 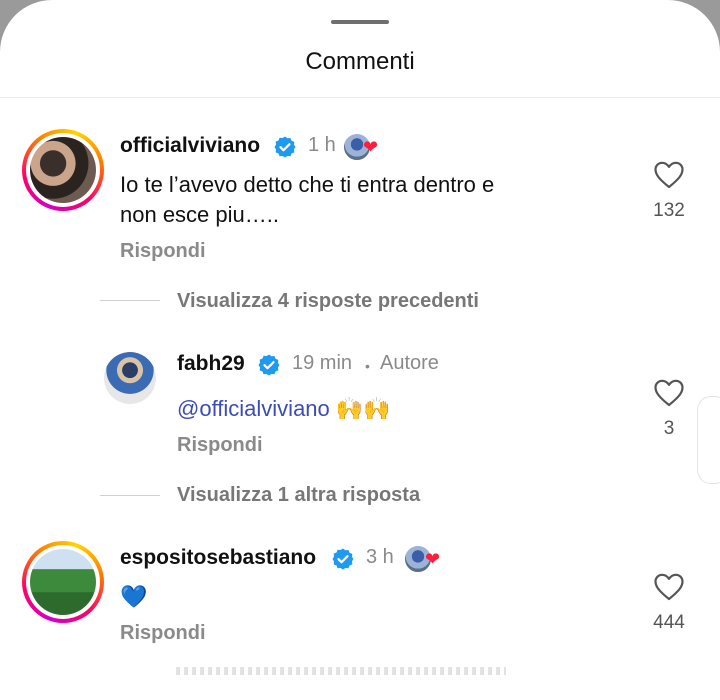 What do you see at coordinates (669, 210) in the screenshot?
I see `like-count: 132` at bounding box center [669, 210].